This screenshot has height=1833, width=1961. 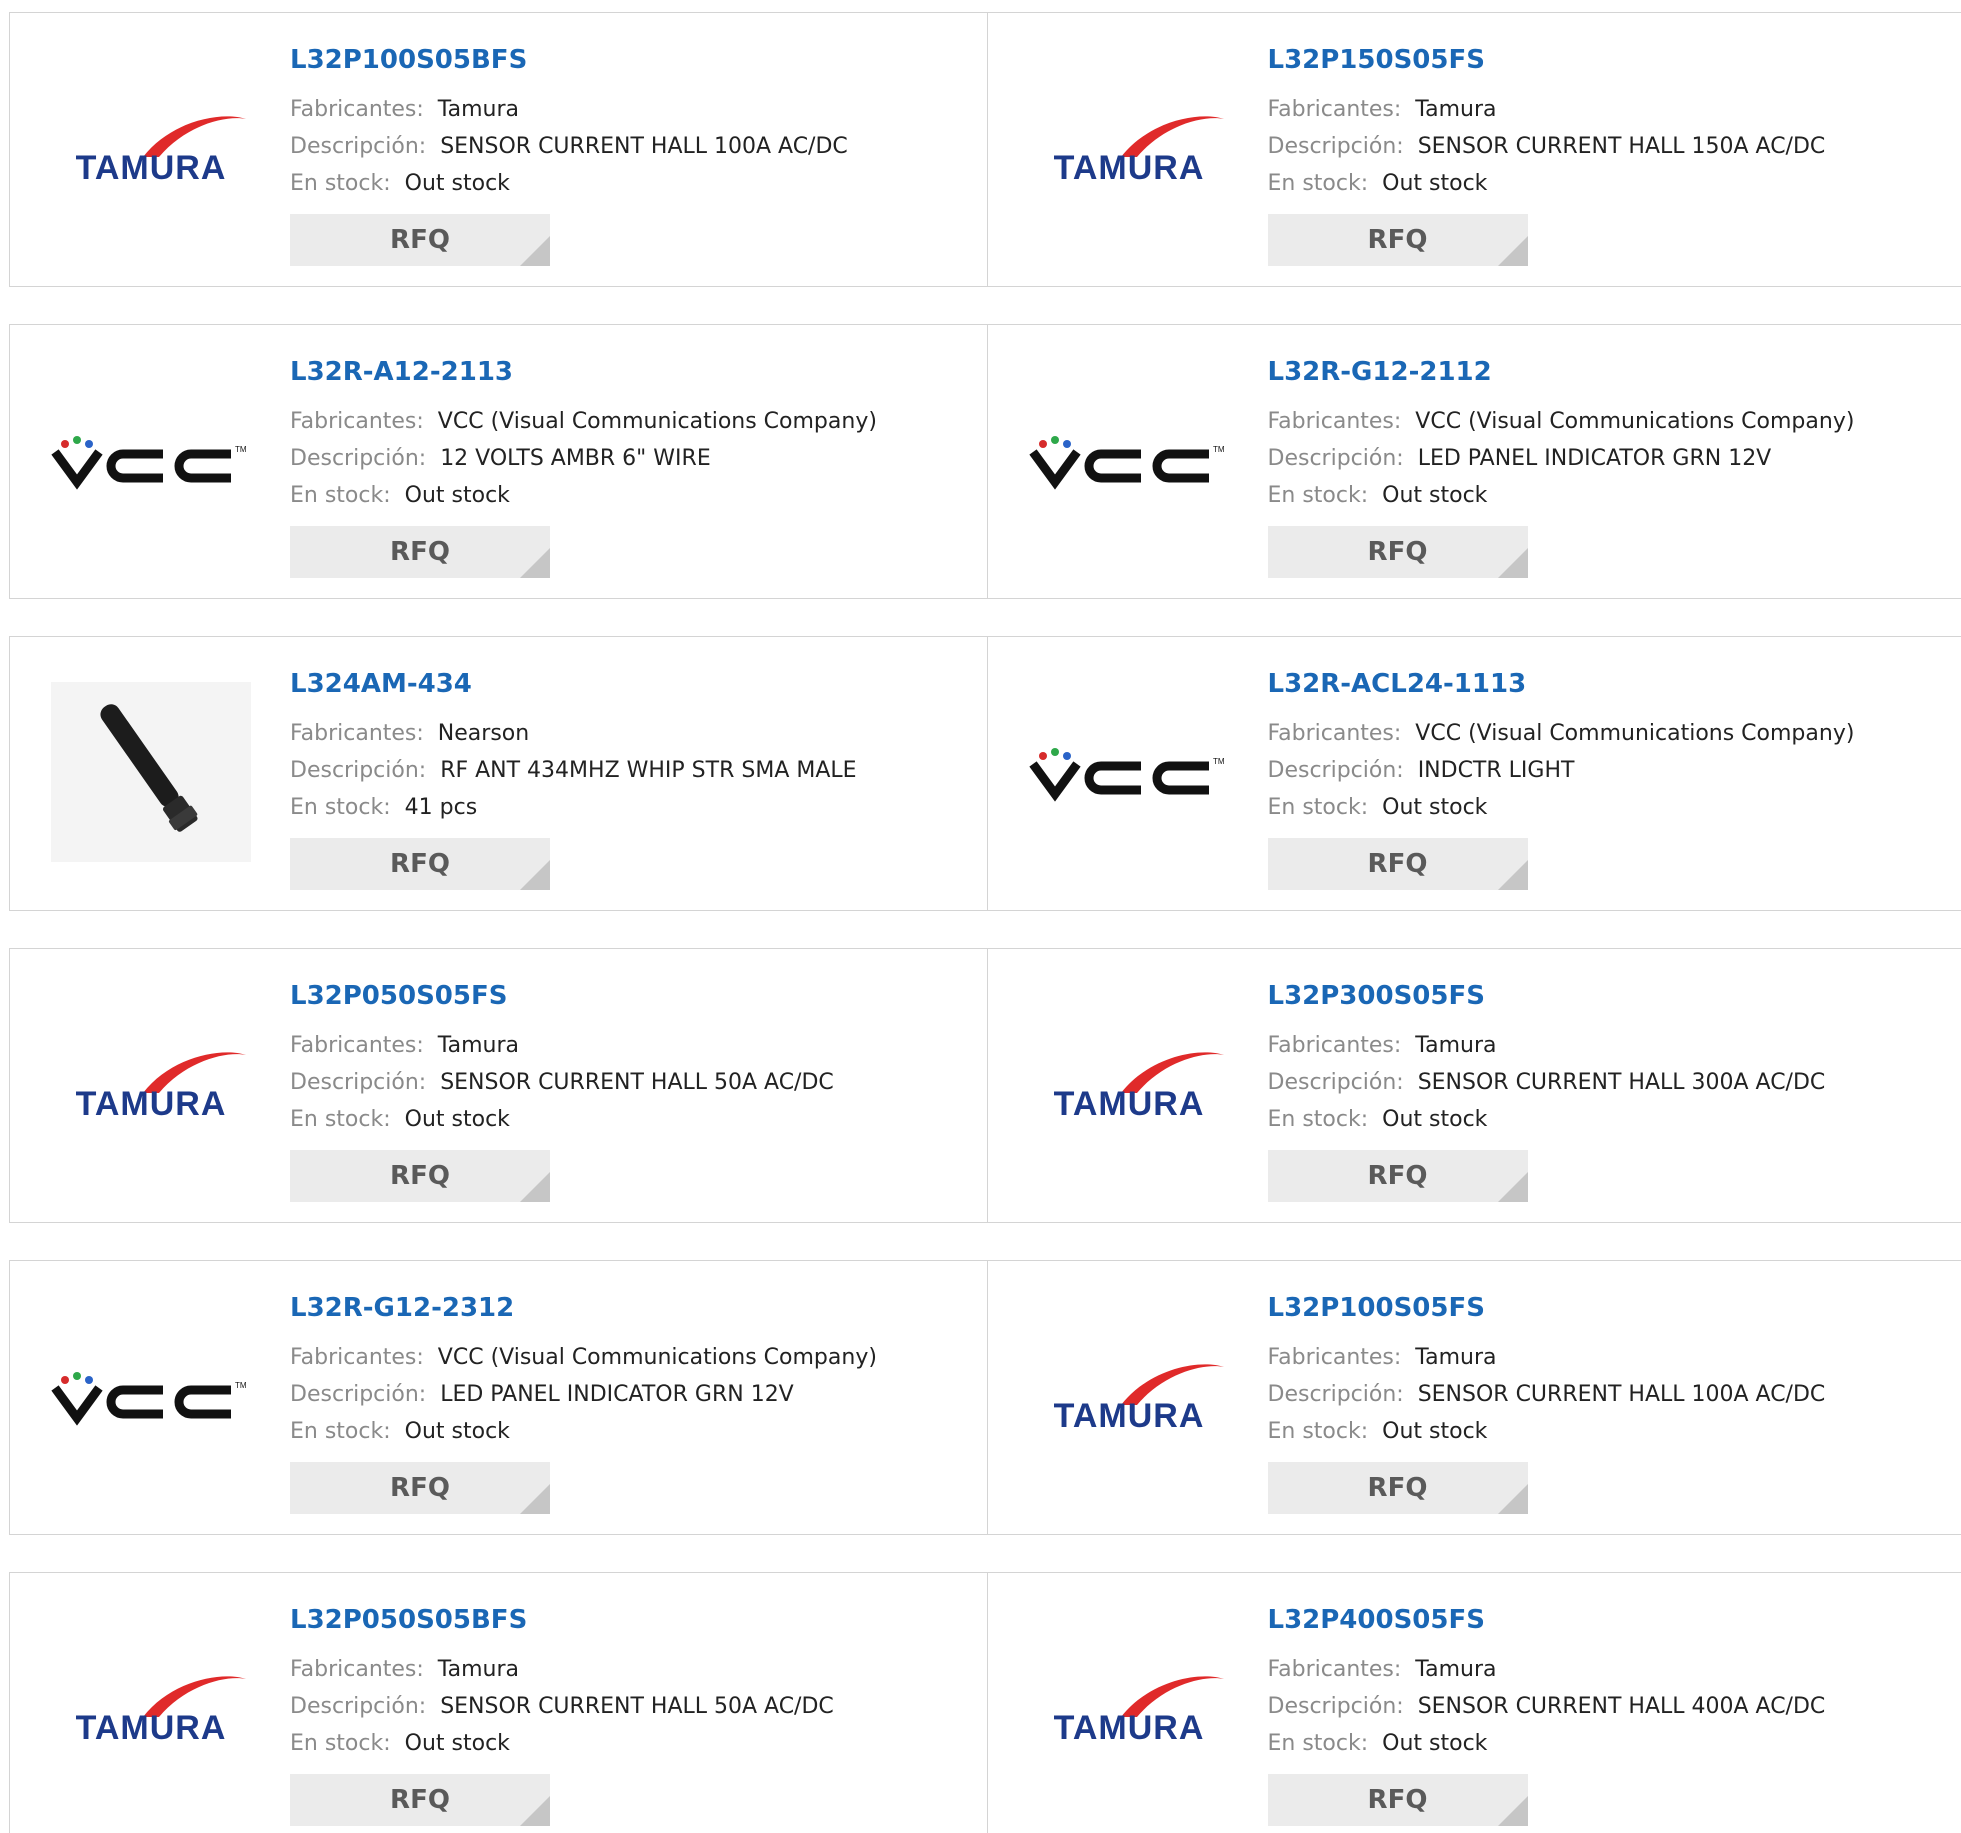 I want to click on antenna-photo, so click(x=151, y=772).